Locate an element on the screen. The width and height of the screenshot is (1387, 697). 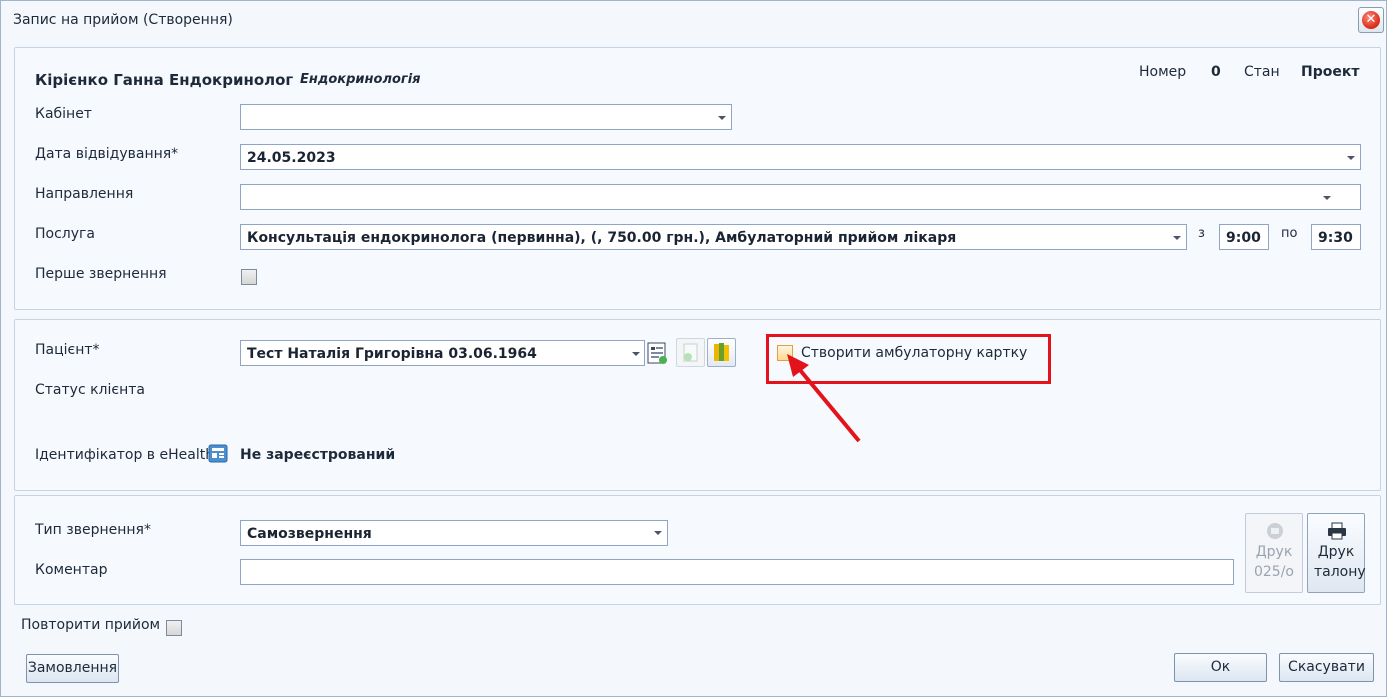
referral-label: Направлення is located at coordinates (84, 194).